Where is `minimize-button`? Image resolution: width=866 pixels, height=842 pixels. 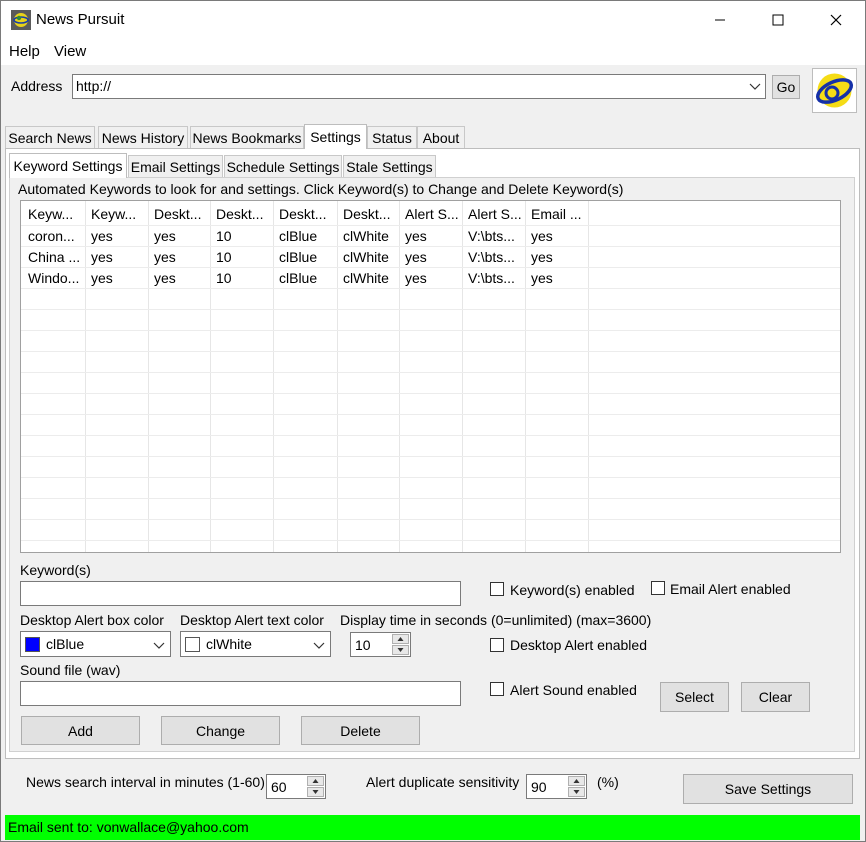
minimize-button is located at coordinates (720, 20).